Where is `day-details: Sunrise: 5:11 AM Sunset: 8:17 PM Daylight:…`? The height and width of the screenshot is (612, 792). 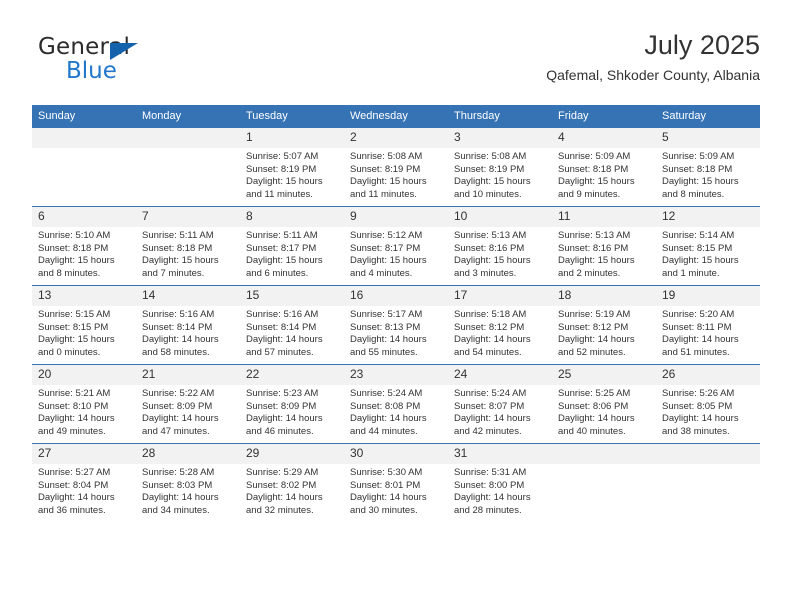 day-details: Sunrise: 5:11 AM Sunset: 8:17 PM Daylight:… is located at coordinates (292, 253).